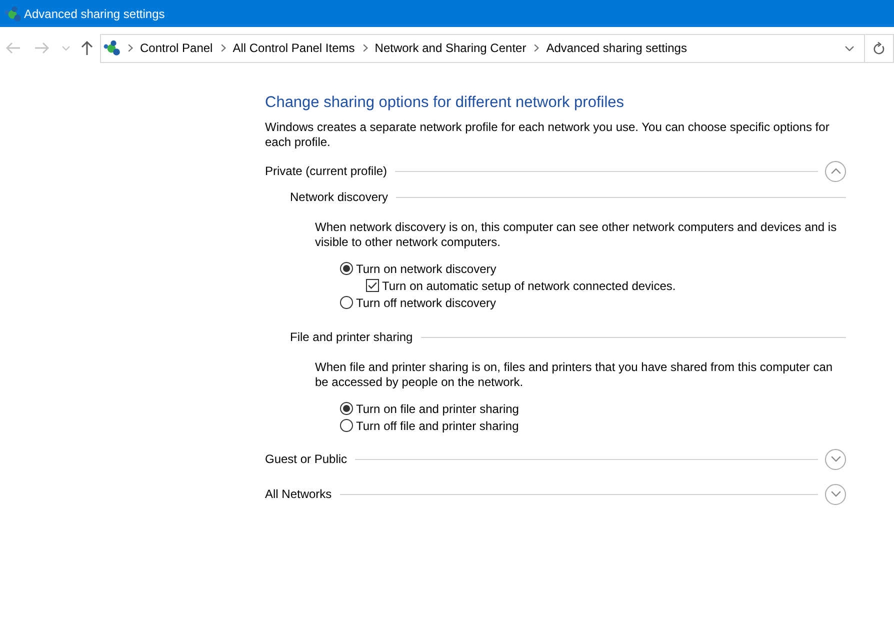 The height and width of the screenshot is (630, 894). What do you see at coordinates (298, 494) in the screenshot?
I see `profile-title: All Networks` at bounding box center [298, 494].